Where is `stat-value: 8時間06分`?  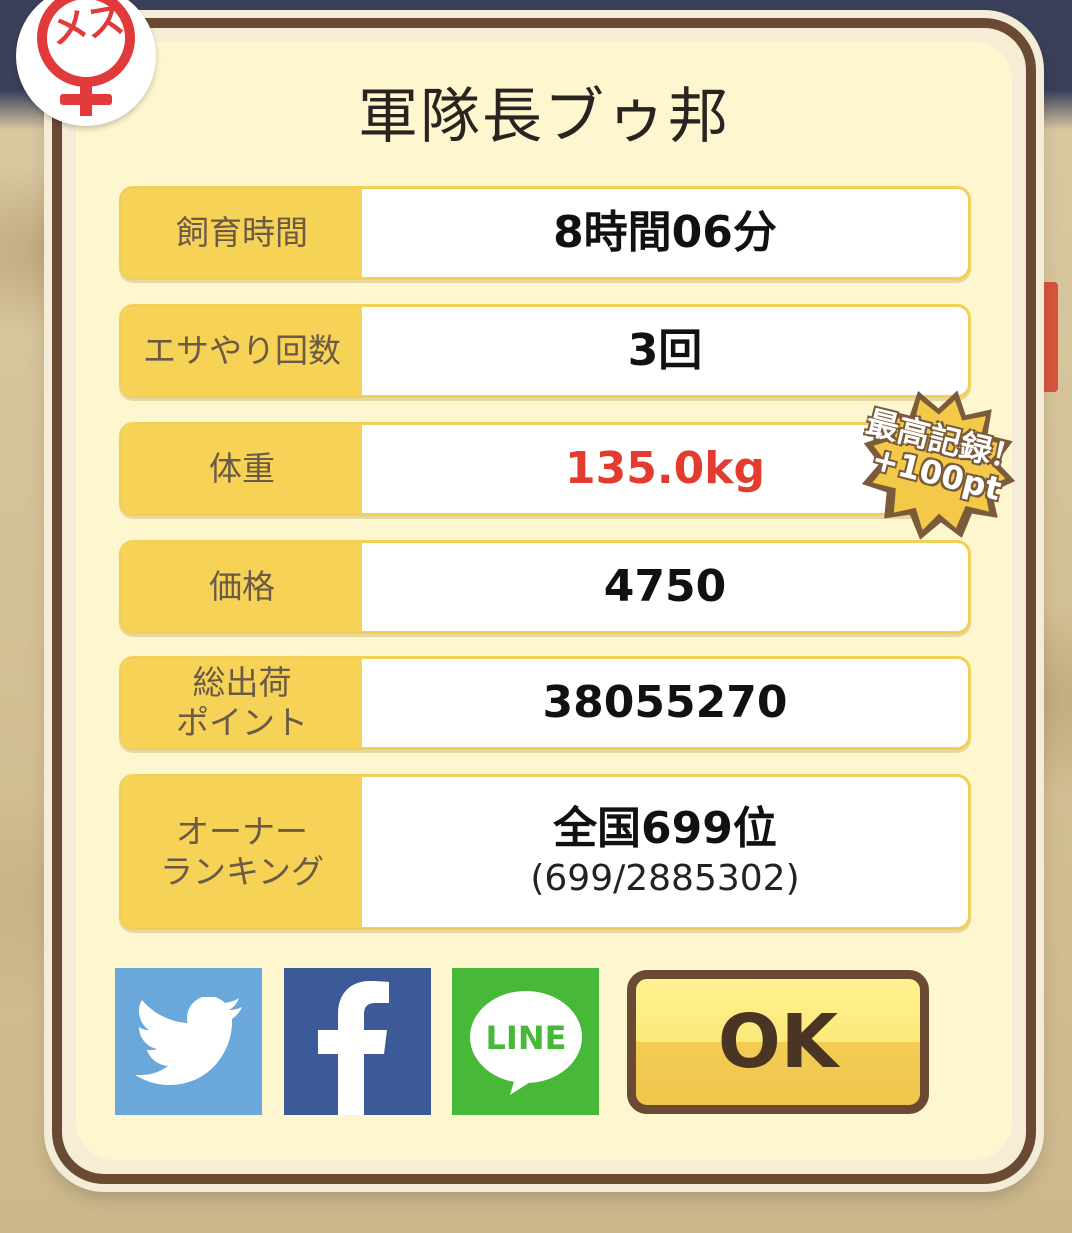
stat-value: 8時間06分 is located at coordinates (665, 232).